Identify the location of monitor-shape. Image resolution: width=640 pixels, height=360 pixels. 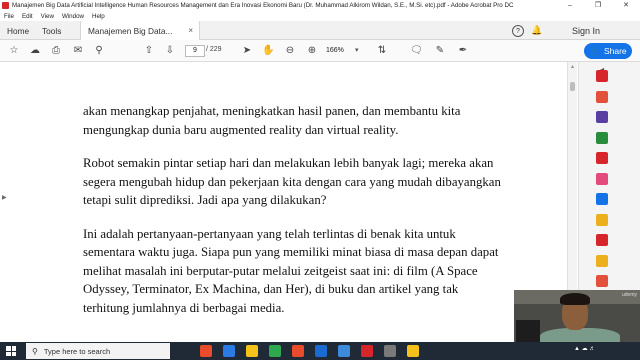
(528, 331).